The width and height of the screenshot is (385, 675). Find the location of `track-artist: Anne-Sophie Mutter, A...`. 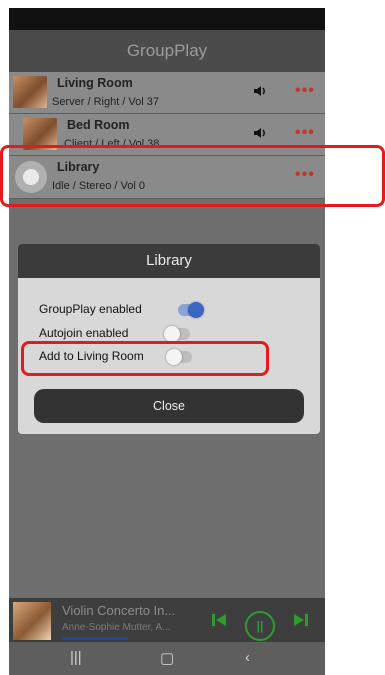

track-artist: Anne-Sophie Mutter, A... is located at coordinates (116, 627).